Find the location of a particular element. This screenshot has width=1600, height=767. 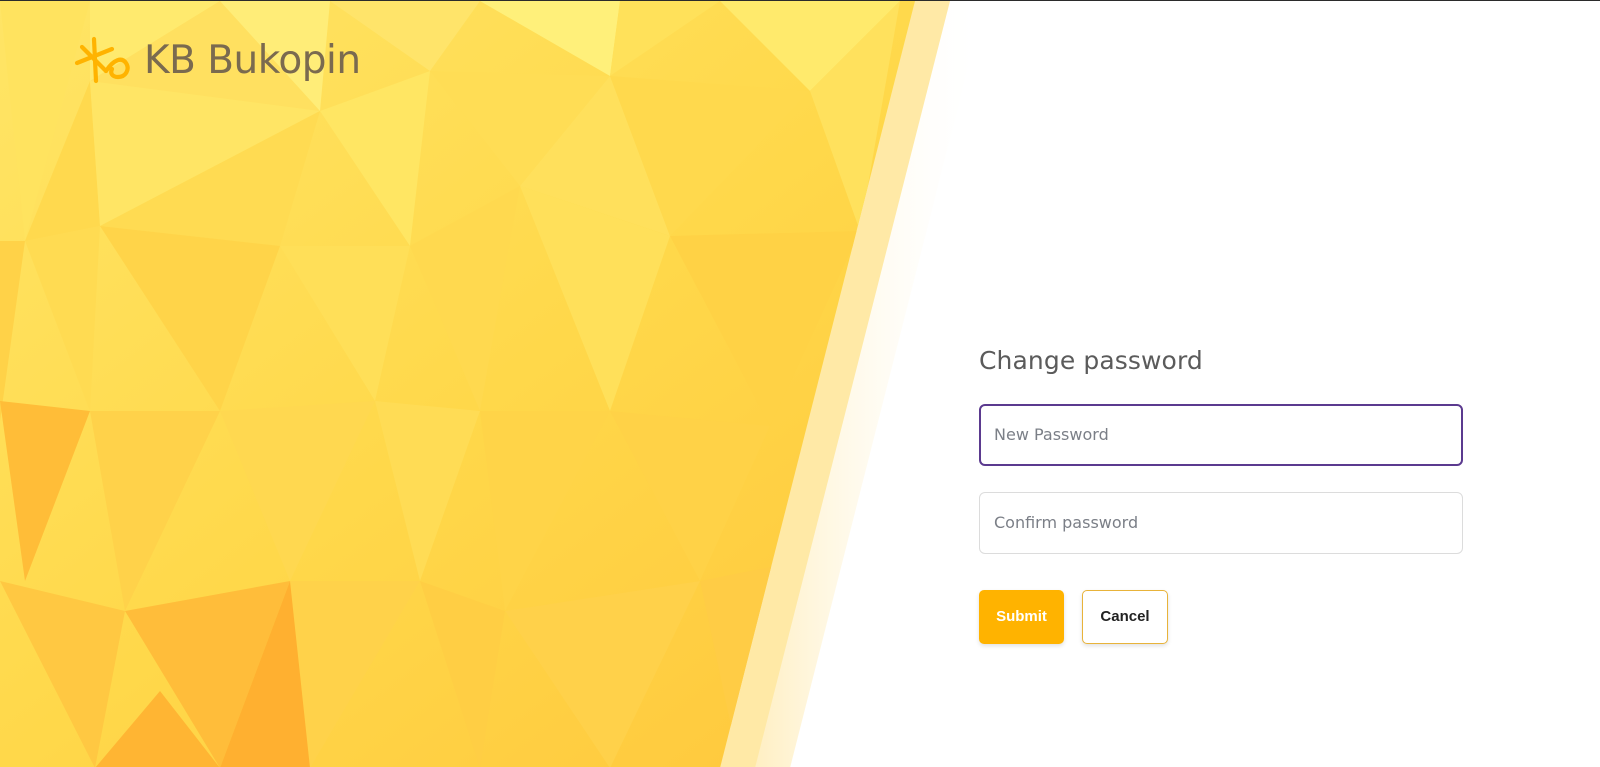

change-password-form: Change password Submit Cancel is located at coordinates (1221, 494).